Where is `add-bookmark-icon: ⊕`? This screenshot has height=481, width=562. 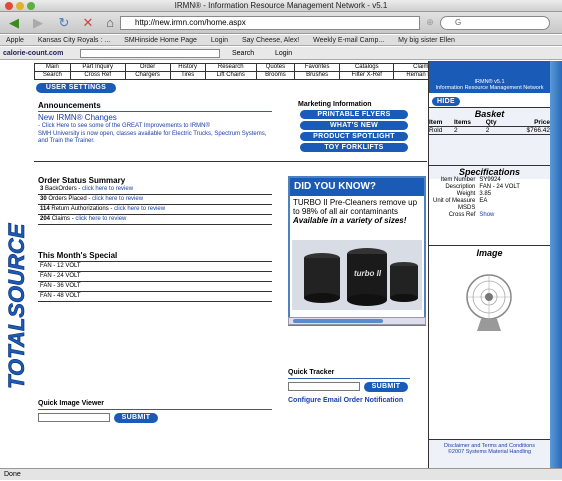 add-bookmark-icon: ⊕ is located at coordinates (430, 22).